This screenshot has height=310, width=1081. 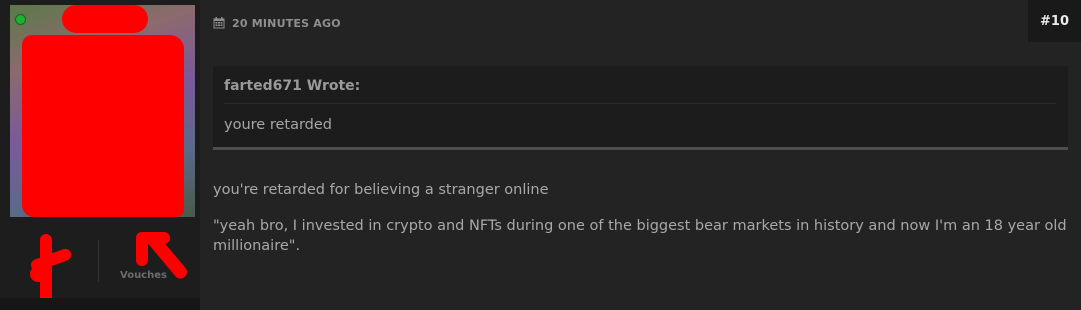 I want to click on quote-divider, so click(x=640, y=103).